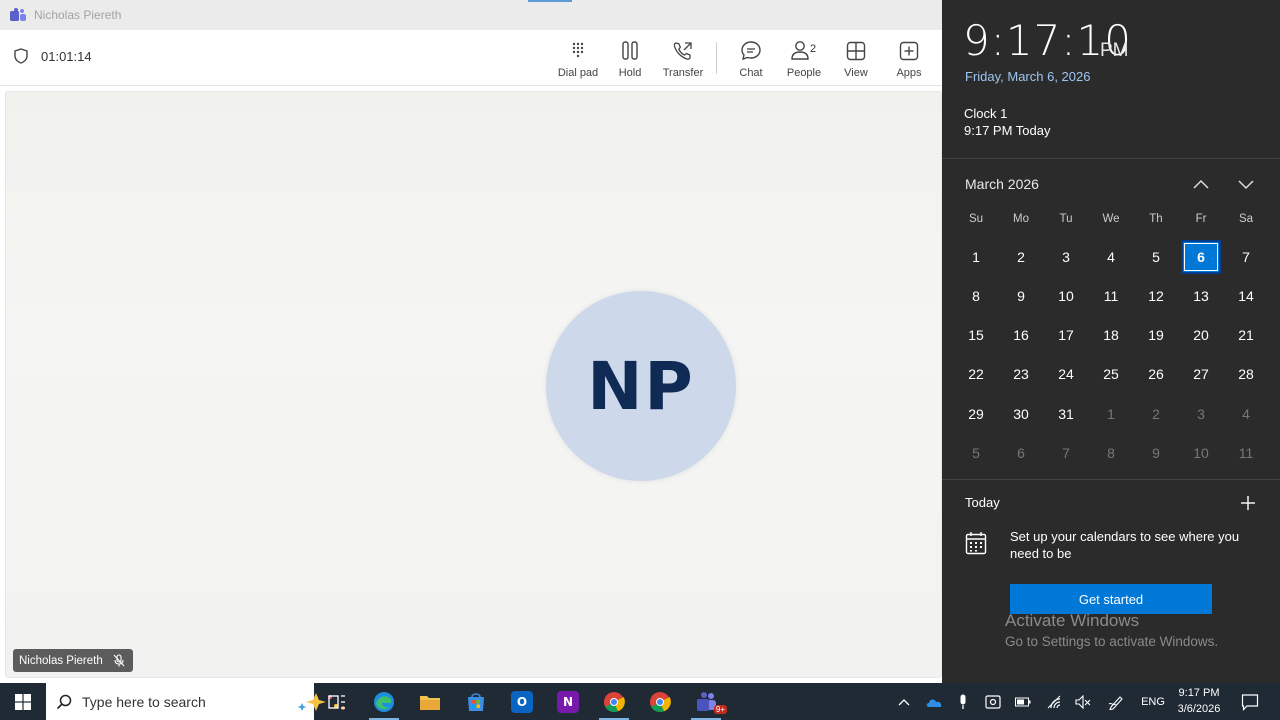  Describe the element at coordinates (144, 701) in the screenshot. I see `search-placeholder: Type here to search` at that location.